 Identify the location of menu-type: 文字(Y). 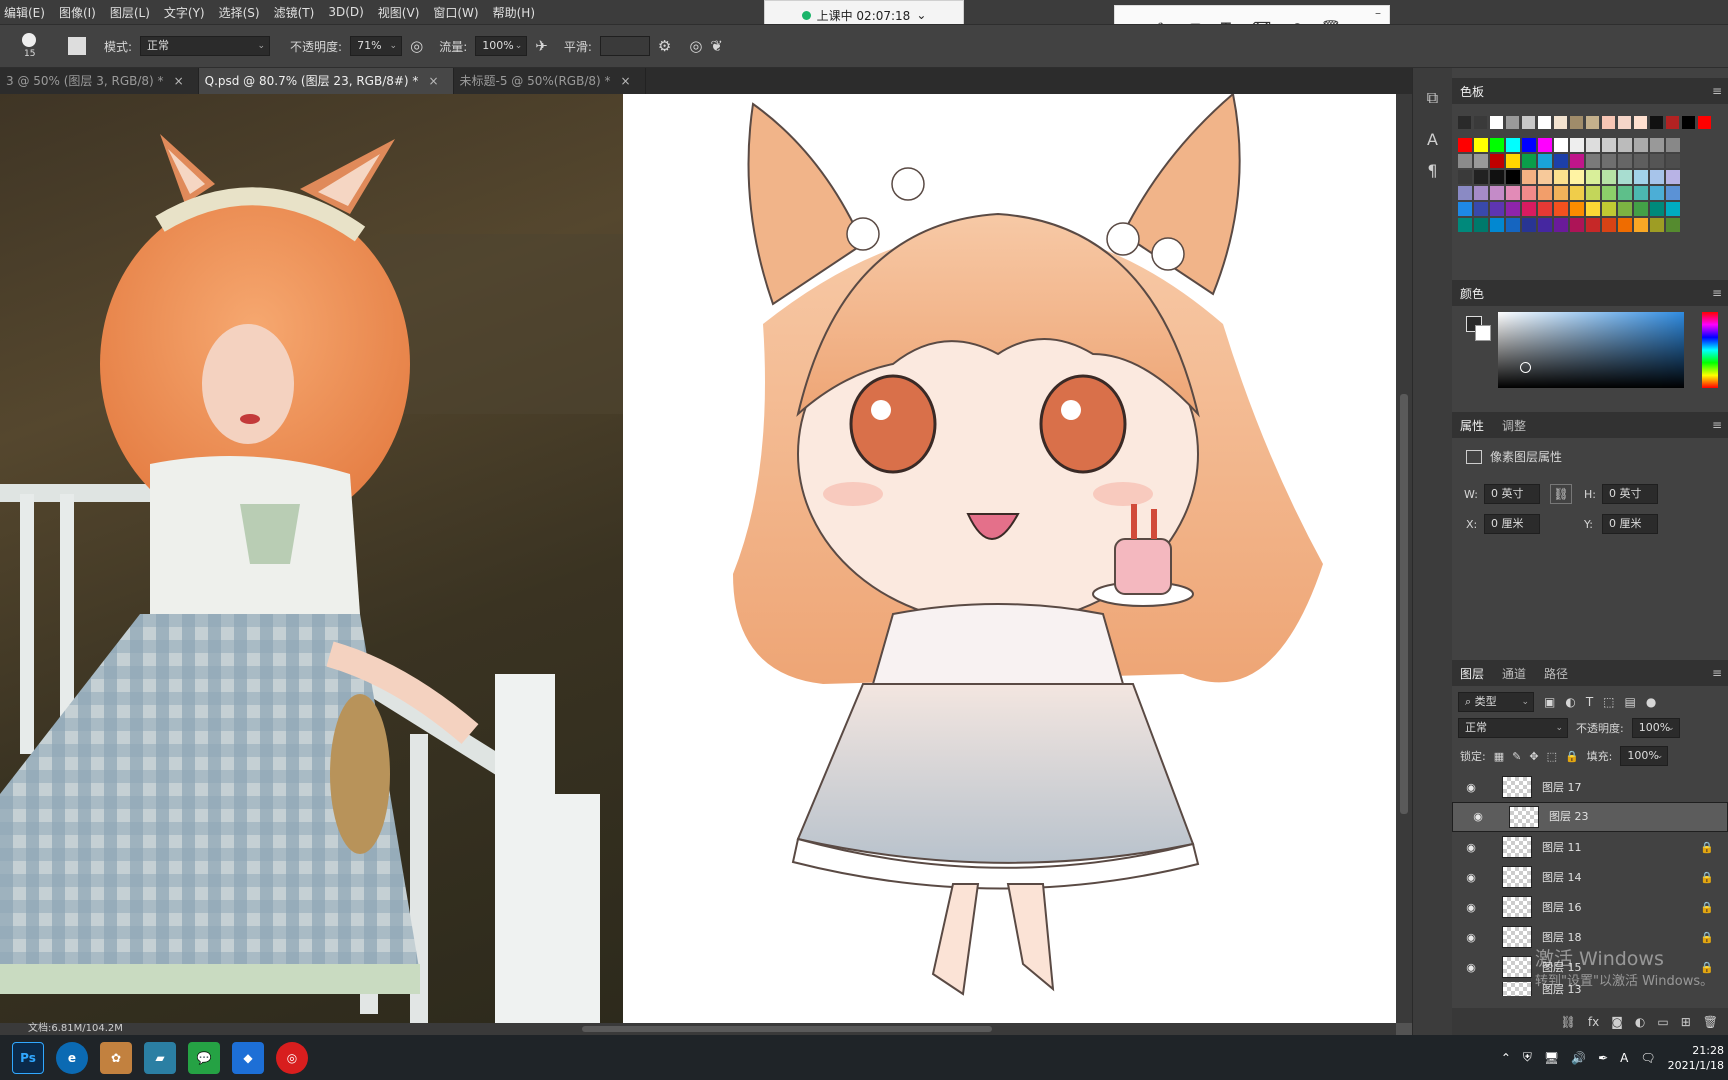
(184, 12).